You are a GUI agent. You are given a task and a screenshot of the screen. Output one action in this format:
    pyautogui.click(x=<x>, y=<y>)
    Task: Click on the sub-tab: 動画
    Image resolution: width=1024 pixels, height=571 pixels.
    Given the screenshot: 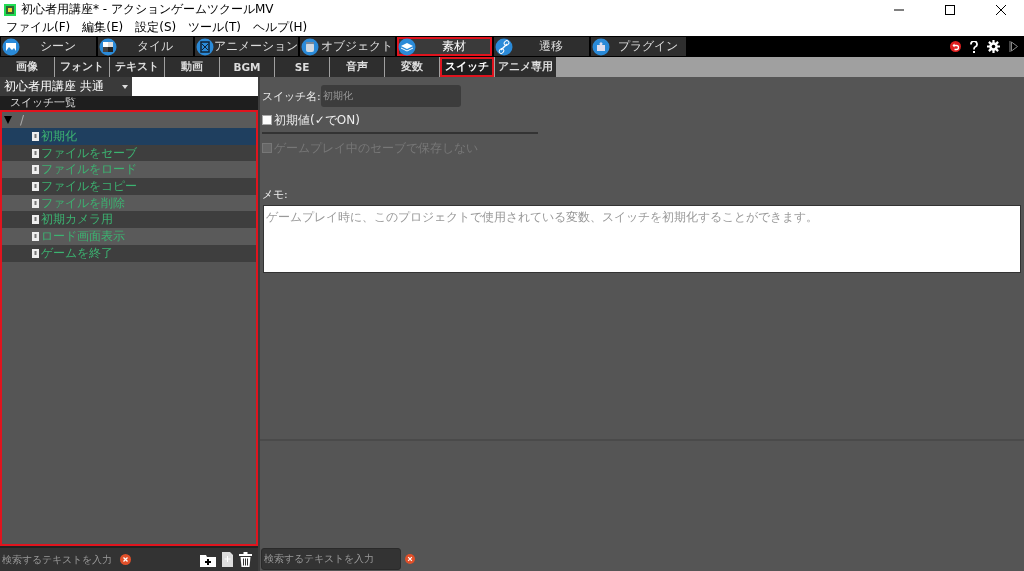 What is the action you would take?
    pyautogui.click(x=192, y=67)
    